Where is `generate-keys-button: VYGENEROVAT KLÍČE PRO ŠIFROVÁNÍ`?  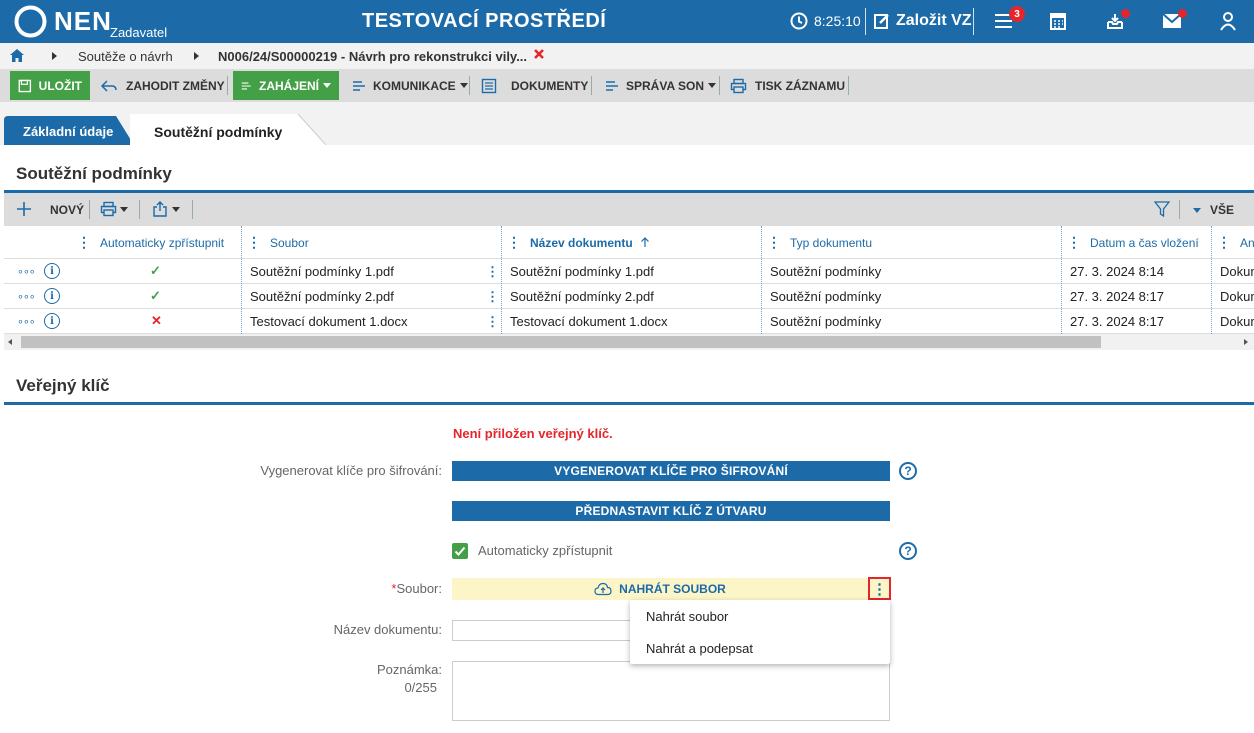
generate-keys-button: VYGENEROVAT KLÍČE PRO ŠIFROVÁNÍ is located at coordinates (671, 471).